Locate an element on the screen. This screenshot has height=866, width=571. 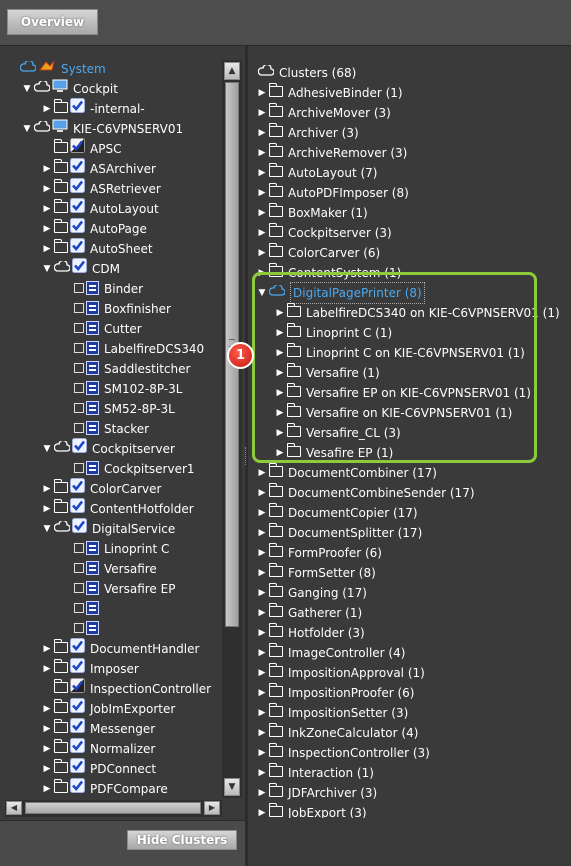
cluster-row: ▶ DocumentCombiner (17) is located at coordinates (347, 472).